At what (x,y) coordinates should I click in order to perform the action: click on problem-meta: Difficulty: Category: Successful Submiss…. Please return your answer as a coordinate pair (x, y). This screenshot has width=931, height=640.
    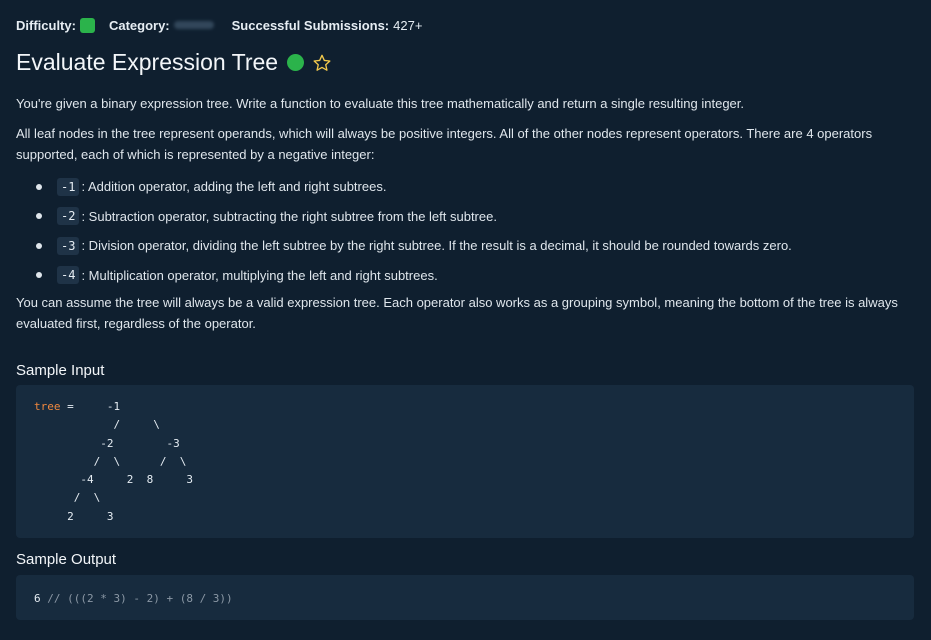
    Looking at the image, I should click on (219, 25).